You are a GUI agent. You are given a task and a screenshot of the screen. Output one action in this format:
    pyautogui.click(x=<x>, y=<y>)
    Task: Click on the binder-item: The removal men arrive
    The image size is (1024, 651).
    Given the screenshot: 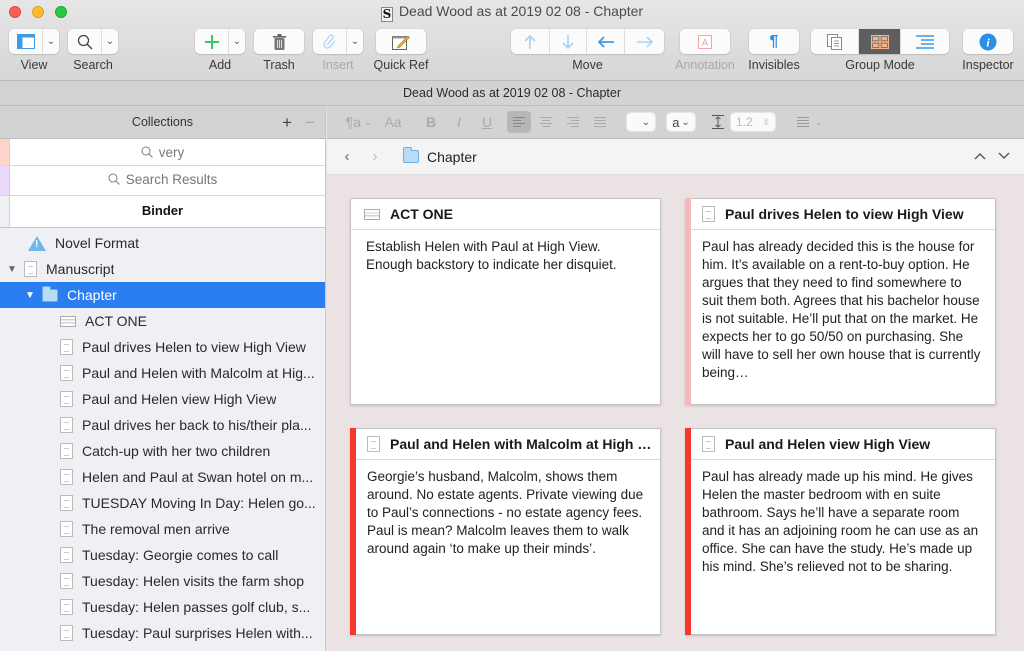 What is the action you would take?
    pyautogui.click(x=162, y=529)
    